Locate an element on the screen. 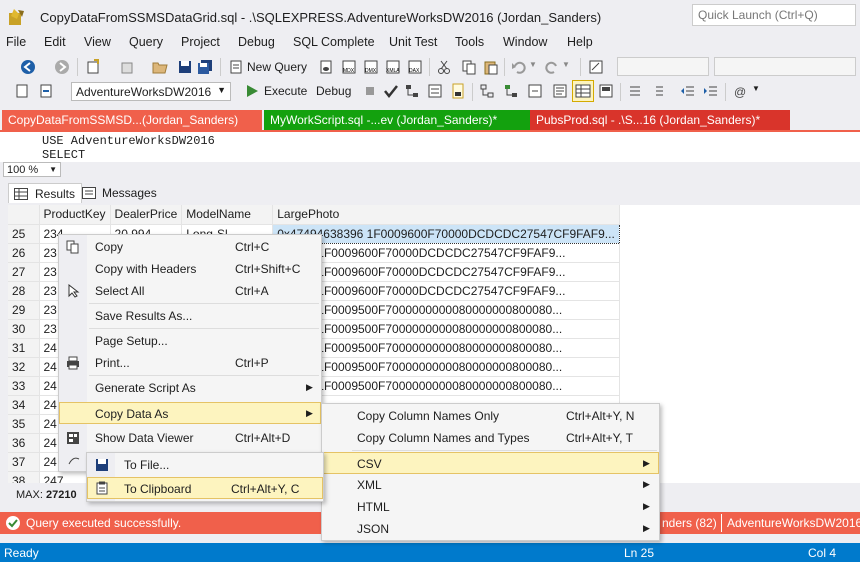 Image resolution: width=860 pixels, height=562 pixels. undo-dropdown-icon: ▼ is located at coordinates (533, 64).